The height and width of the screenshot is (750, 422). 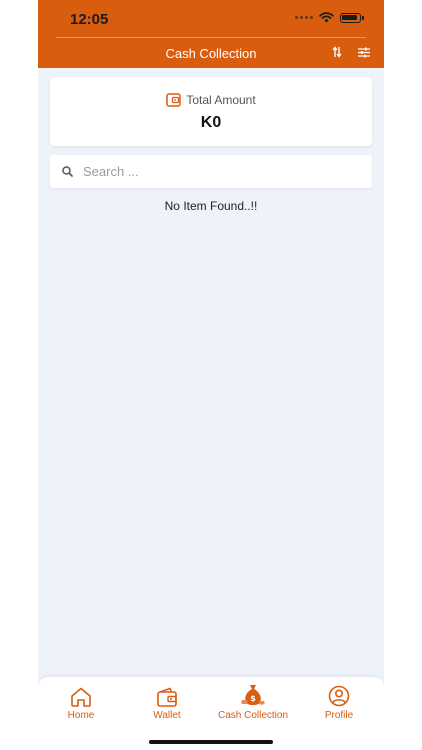 What do you see at coordinates (337, 52) in the screenshot?
I see `sort-icon` at bounding box center [337, 52].